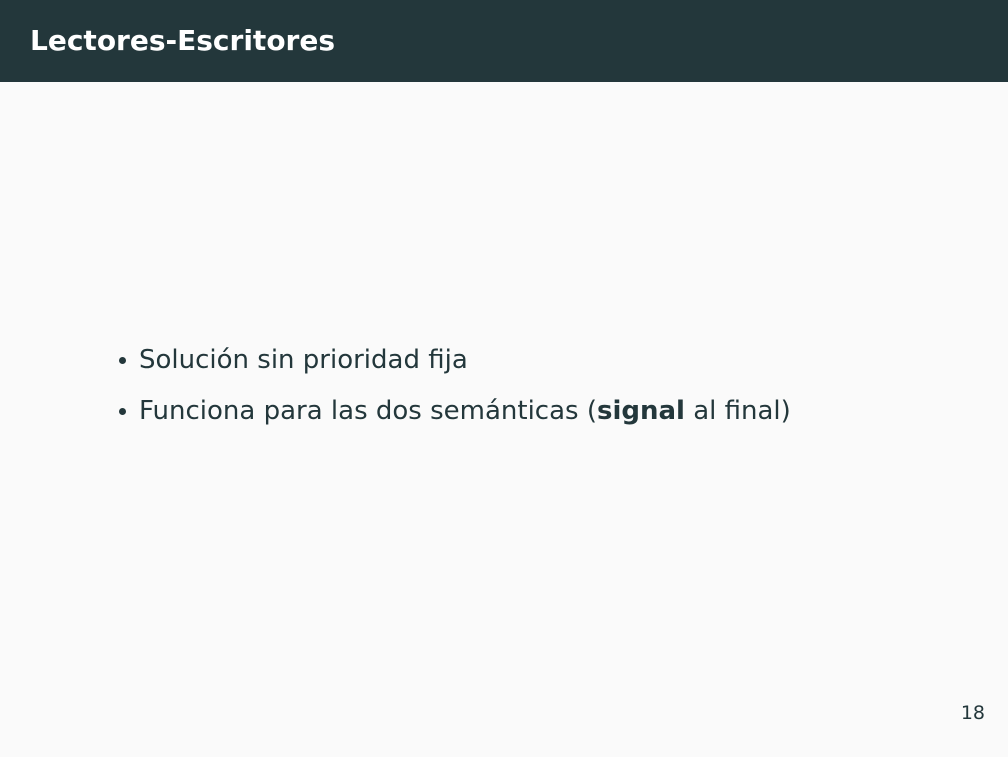 The height and width of the screenshot is (757, 1008). I want to click on title-bar: Lectores-Escritores, so click(504, 41).